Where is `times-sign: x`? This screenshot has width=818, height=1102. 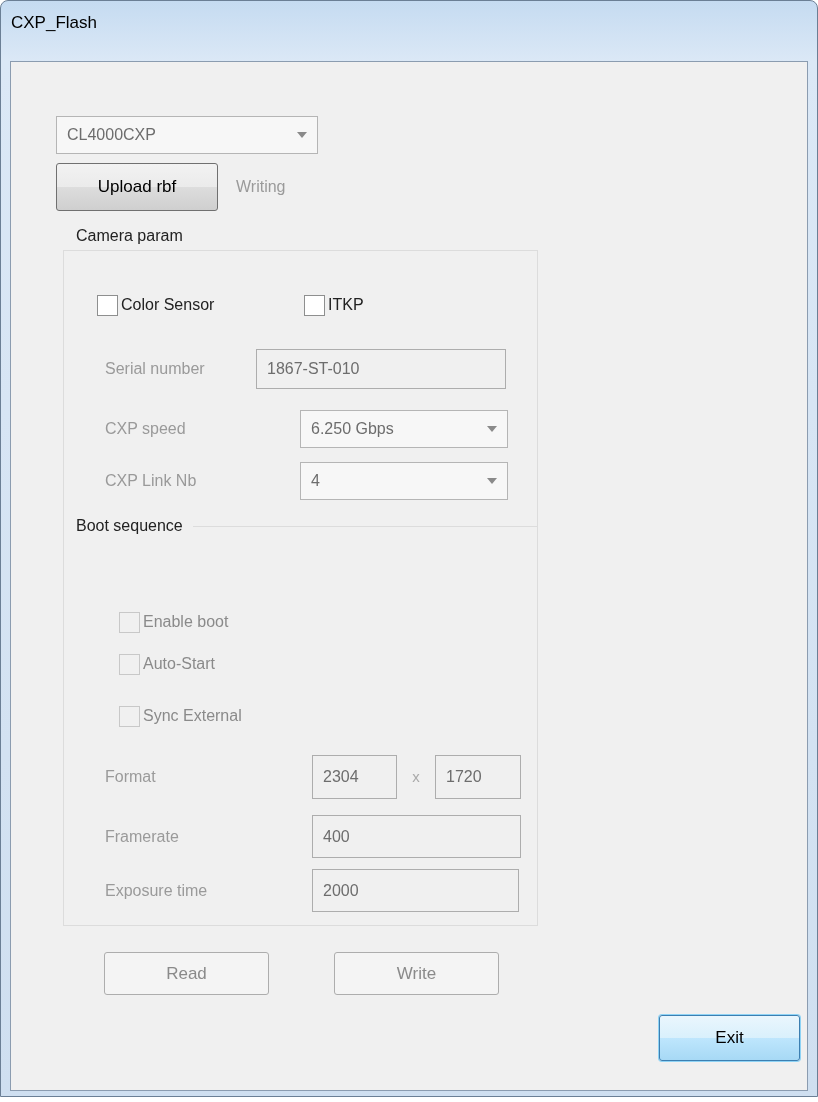 times-sign: x is located at coordinates (416, 776).